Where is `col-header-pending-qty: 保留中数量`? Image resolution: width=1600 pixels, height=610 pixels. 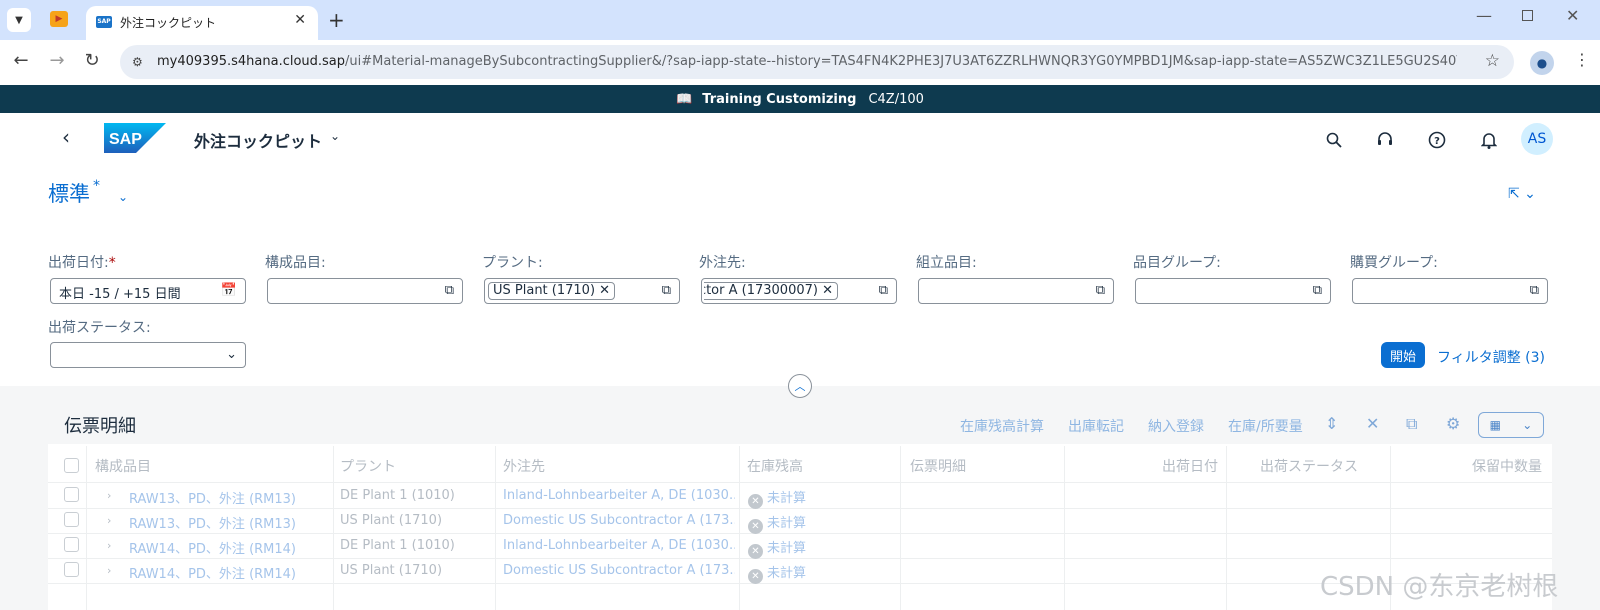
col-header-pending-qty: 保留中数量 is located at coordinates (1507, 466).